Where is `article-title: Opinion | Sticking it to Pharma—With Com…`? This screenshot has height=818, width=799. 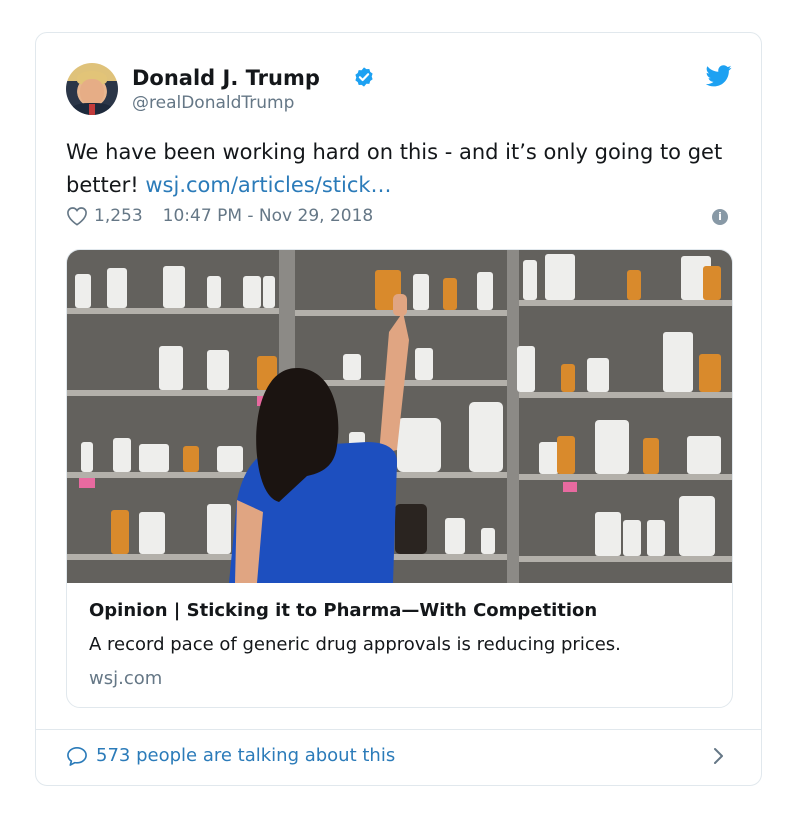 article-title: Opinion | Sticking it to Pharma—With Com… is located at coordinates (343, 610).